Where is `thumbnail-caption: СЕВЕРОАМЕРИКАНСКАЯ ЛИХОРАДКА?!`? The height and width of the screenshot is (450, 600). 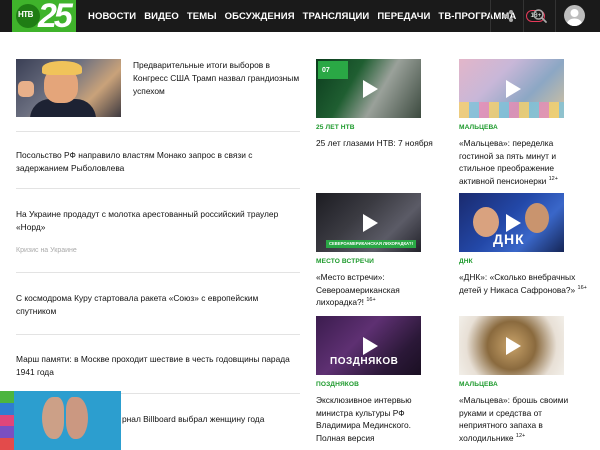 thumbnail-caption: СЕВЕРОАМЕРИКАНСКАЯ ЛИХОРАДКА?! is located at coordinates (371, 244).